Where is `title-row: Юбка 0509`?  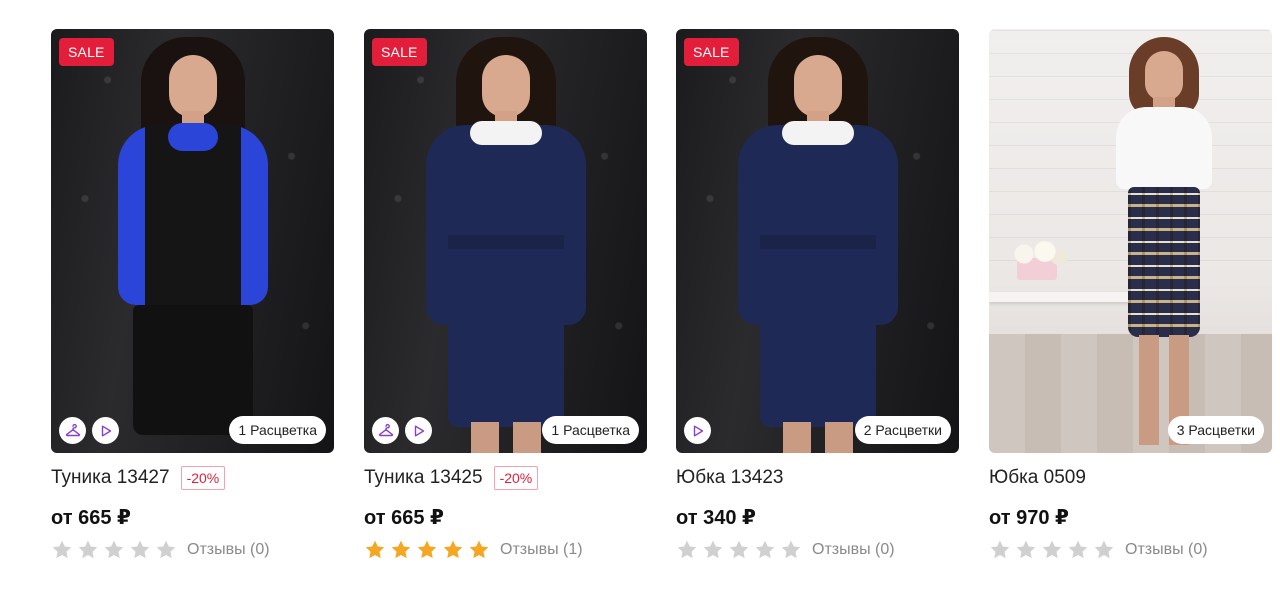 title-row: Юбка 0509 is located at coordinates (1130, 478).